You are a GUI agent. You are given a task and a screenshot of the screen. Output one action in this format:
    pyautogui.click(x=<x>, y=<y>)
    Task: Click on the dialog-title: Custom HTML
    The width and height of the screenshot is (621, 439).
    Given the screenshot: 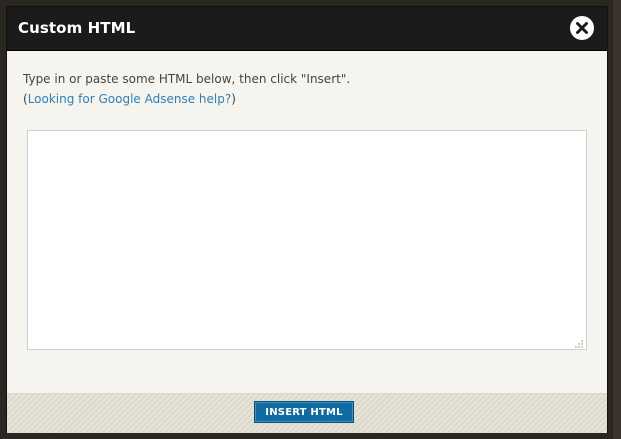 What is the action you would take?
    pyautogui.click(x=77, y=28)
    